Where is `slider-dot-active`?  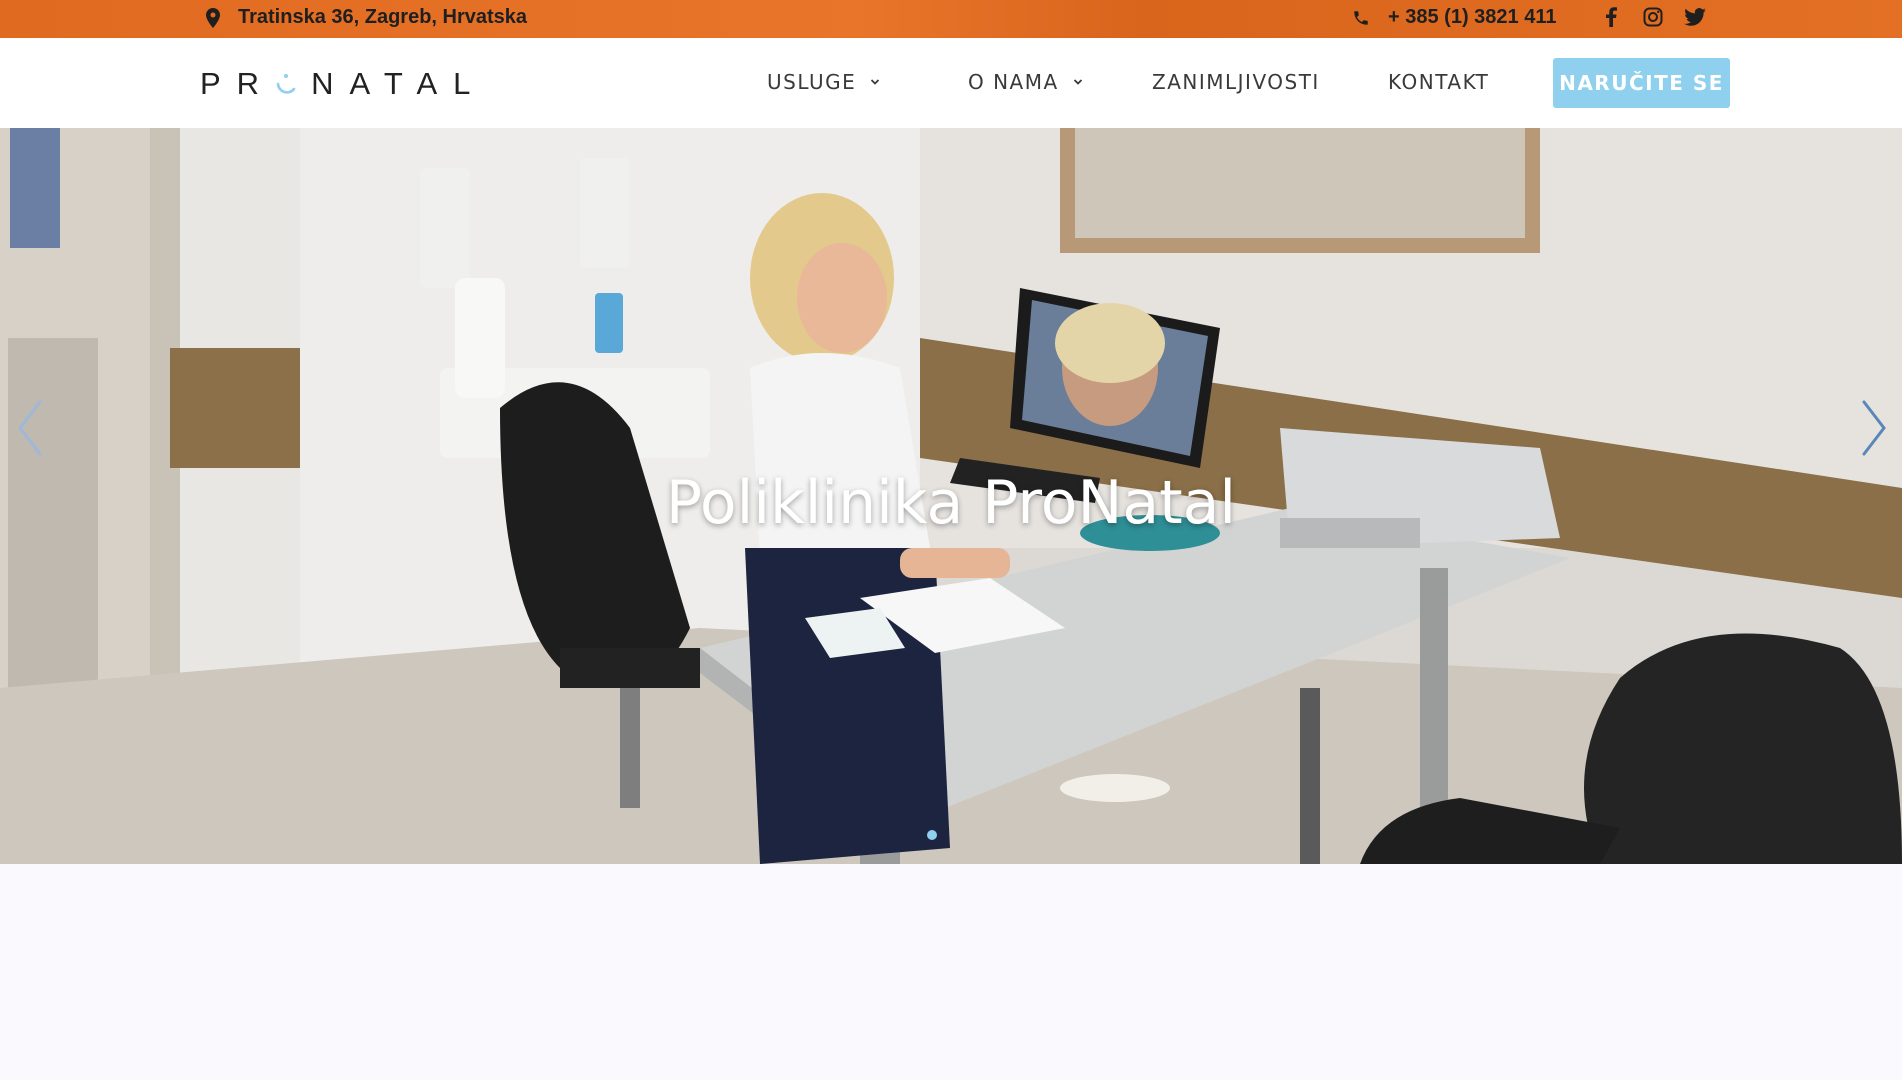
slider-dot-active is located at coordinates (932, 835).